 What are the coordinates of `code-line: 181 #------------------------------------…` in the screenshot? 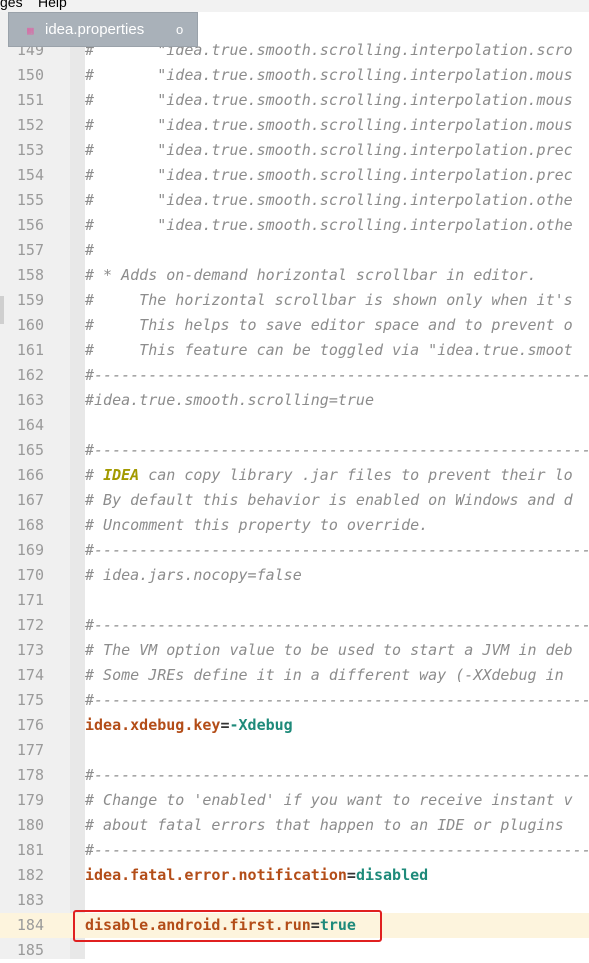 It's located at (294, 850).